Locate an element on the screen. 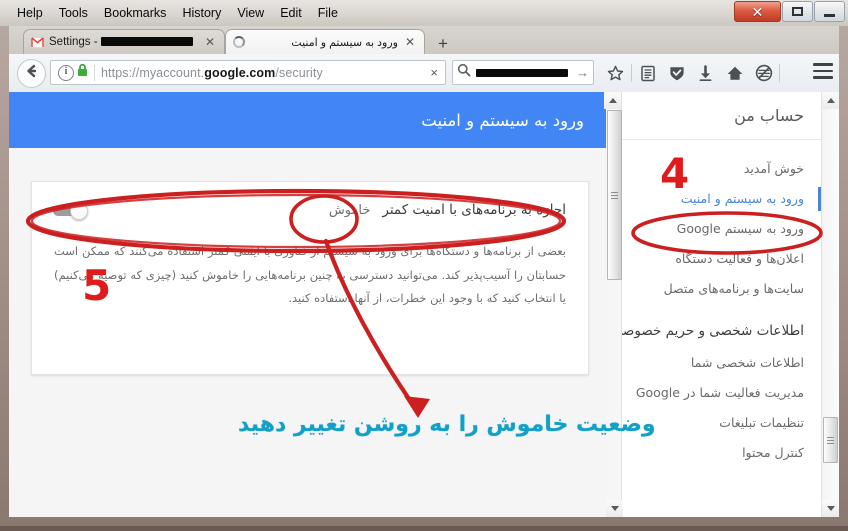 The image size is (848, 531). sidebar-item-personal-info: اطلاعات شخصی شما is located at coordinates (714, 363).